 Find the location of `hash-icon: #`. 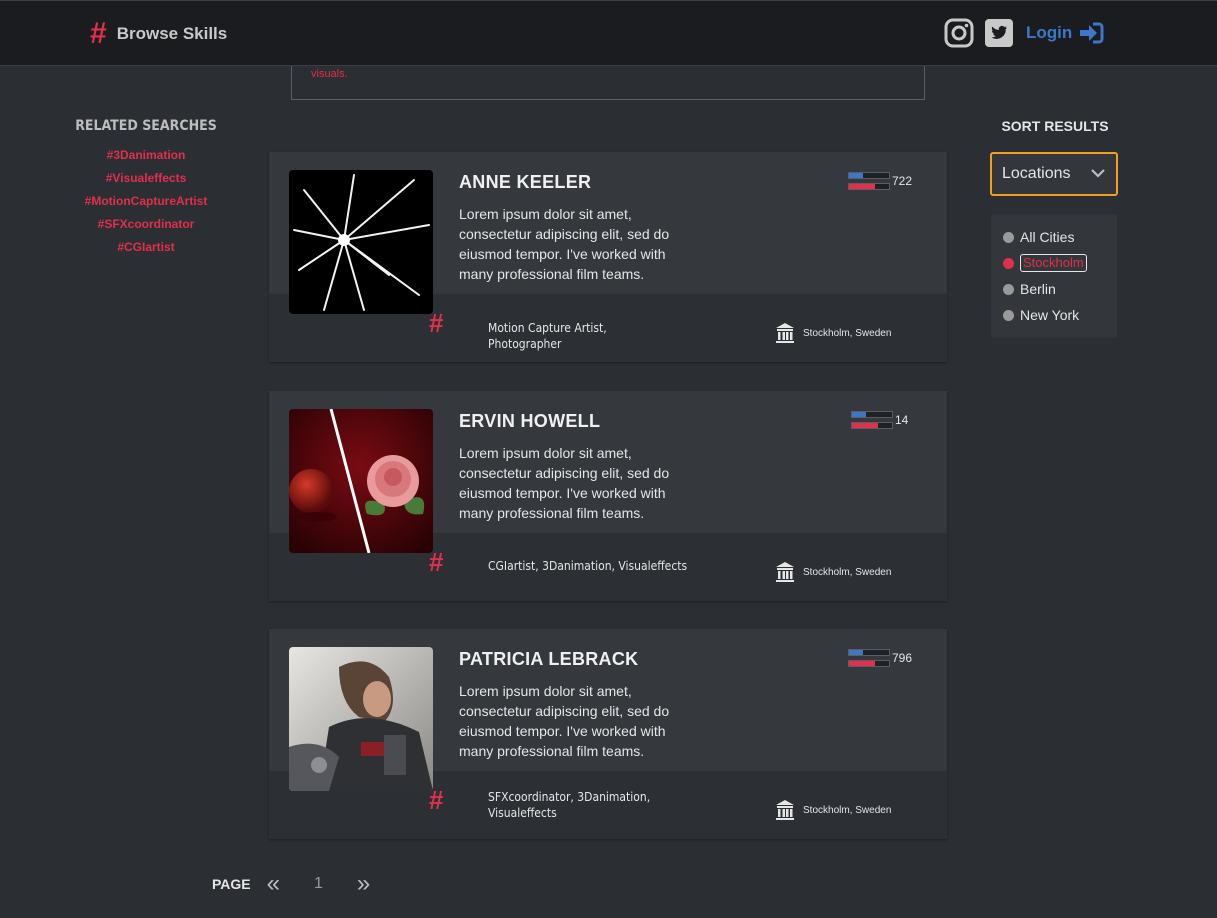

hash-icon: # is located at coordinates (98, 33).